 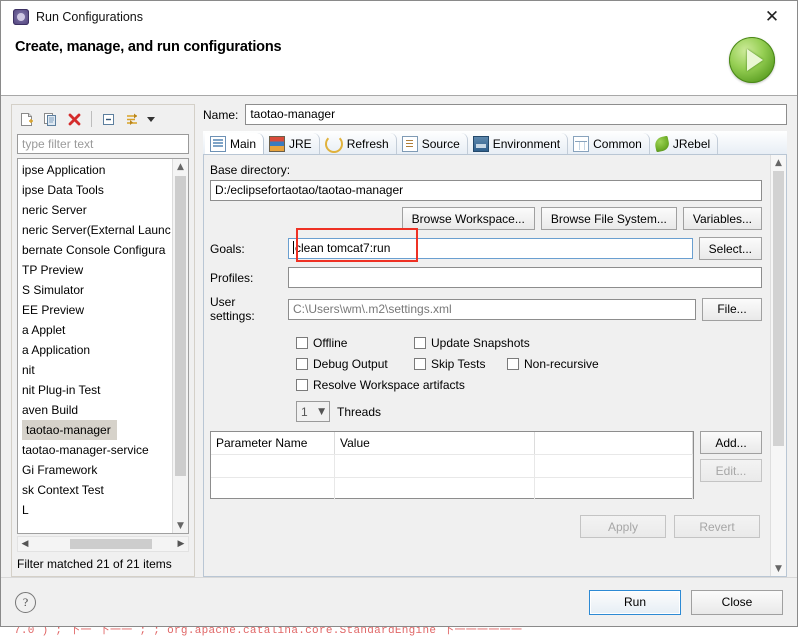 I want to click on list-item: a Application, so click(x=95, y=350).